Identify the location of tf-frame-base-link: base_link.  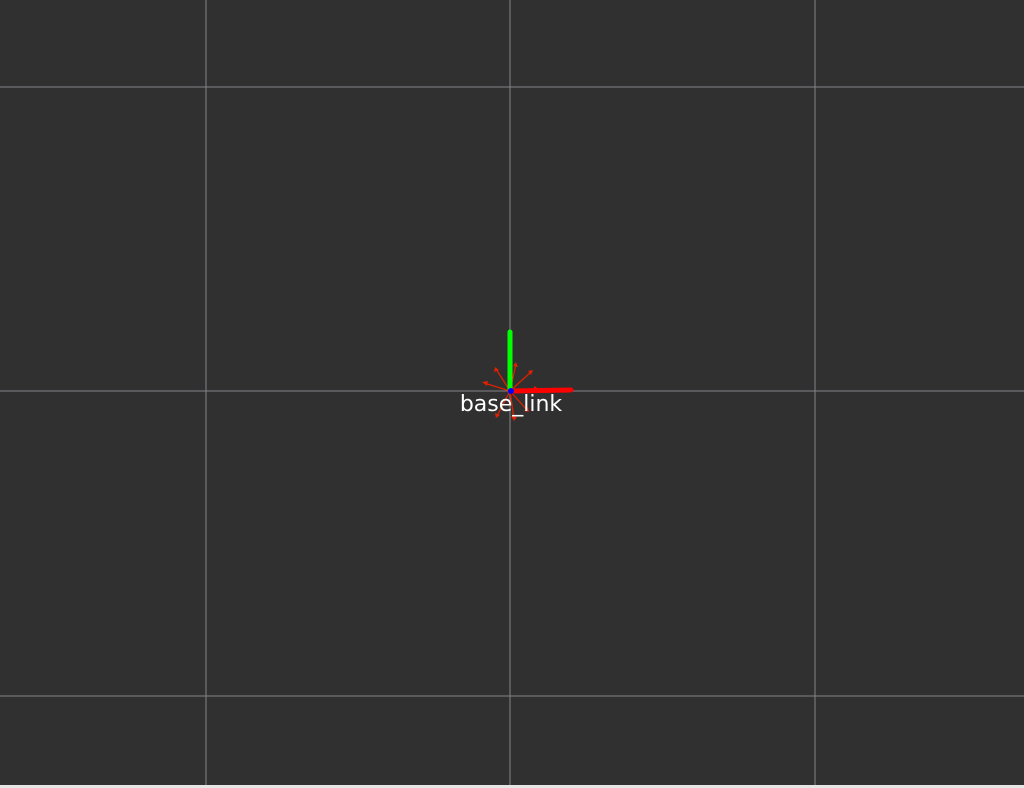
(517, 375).